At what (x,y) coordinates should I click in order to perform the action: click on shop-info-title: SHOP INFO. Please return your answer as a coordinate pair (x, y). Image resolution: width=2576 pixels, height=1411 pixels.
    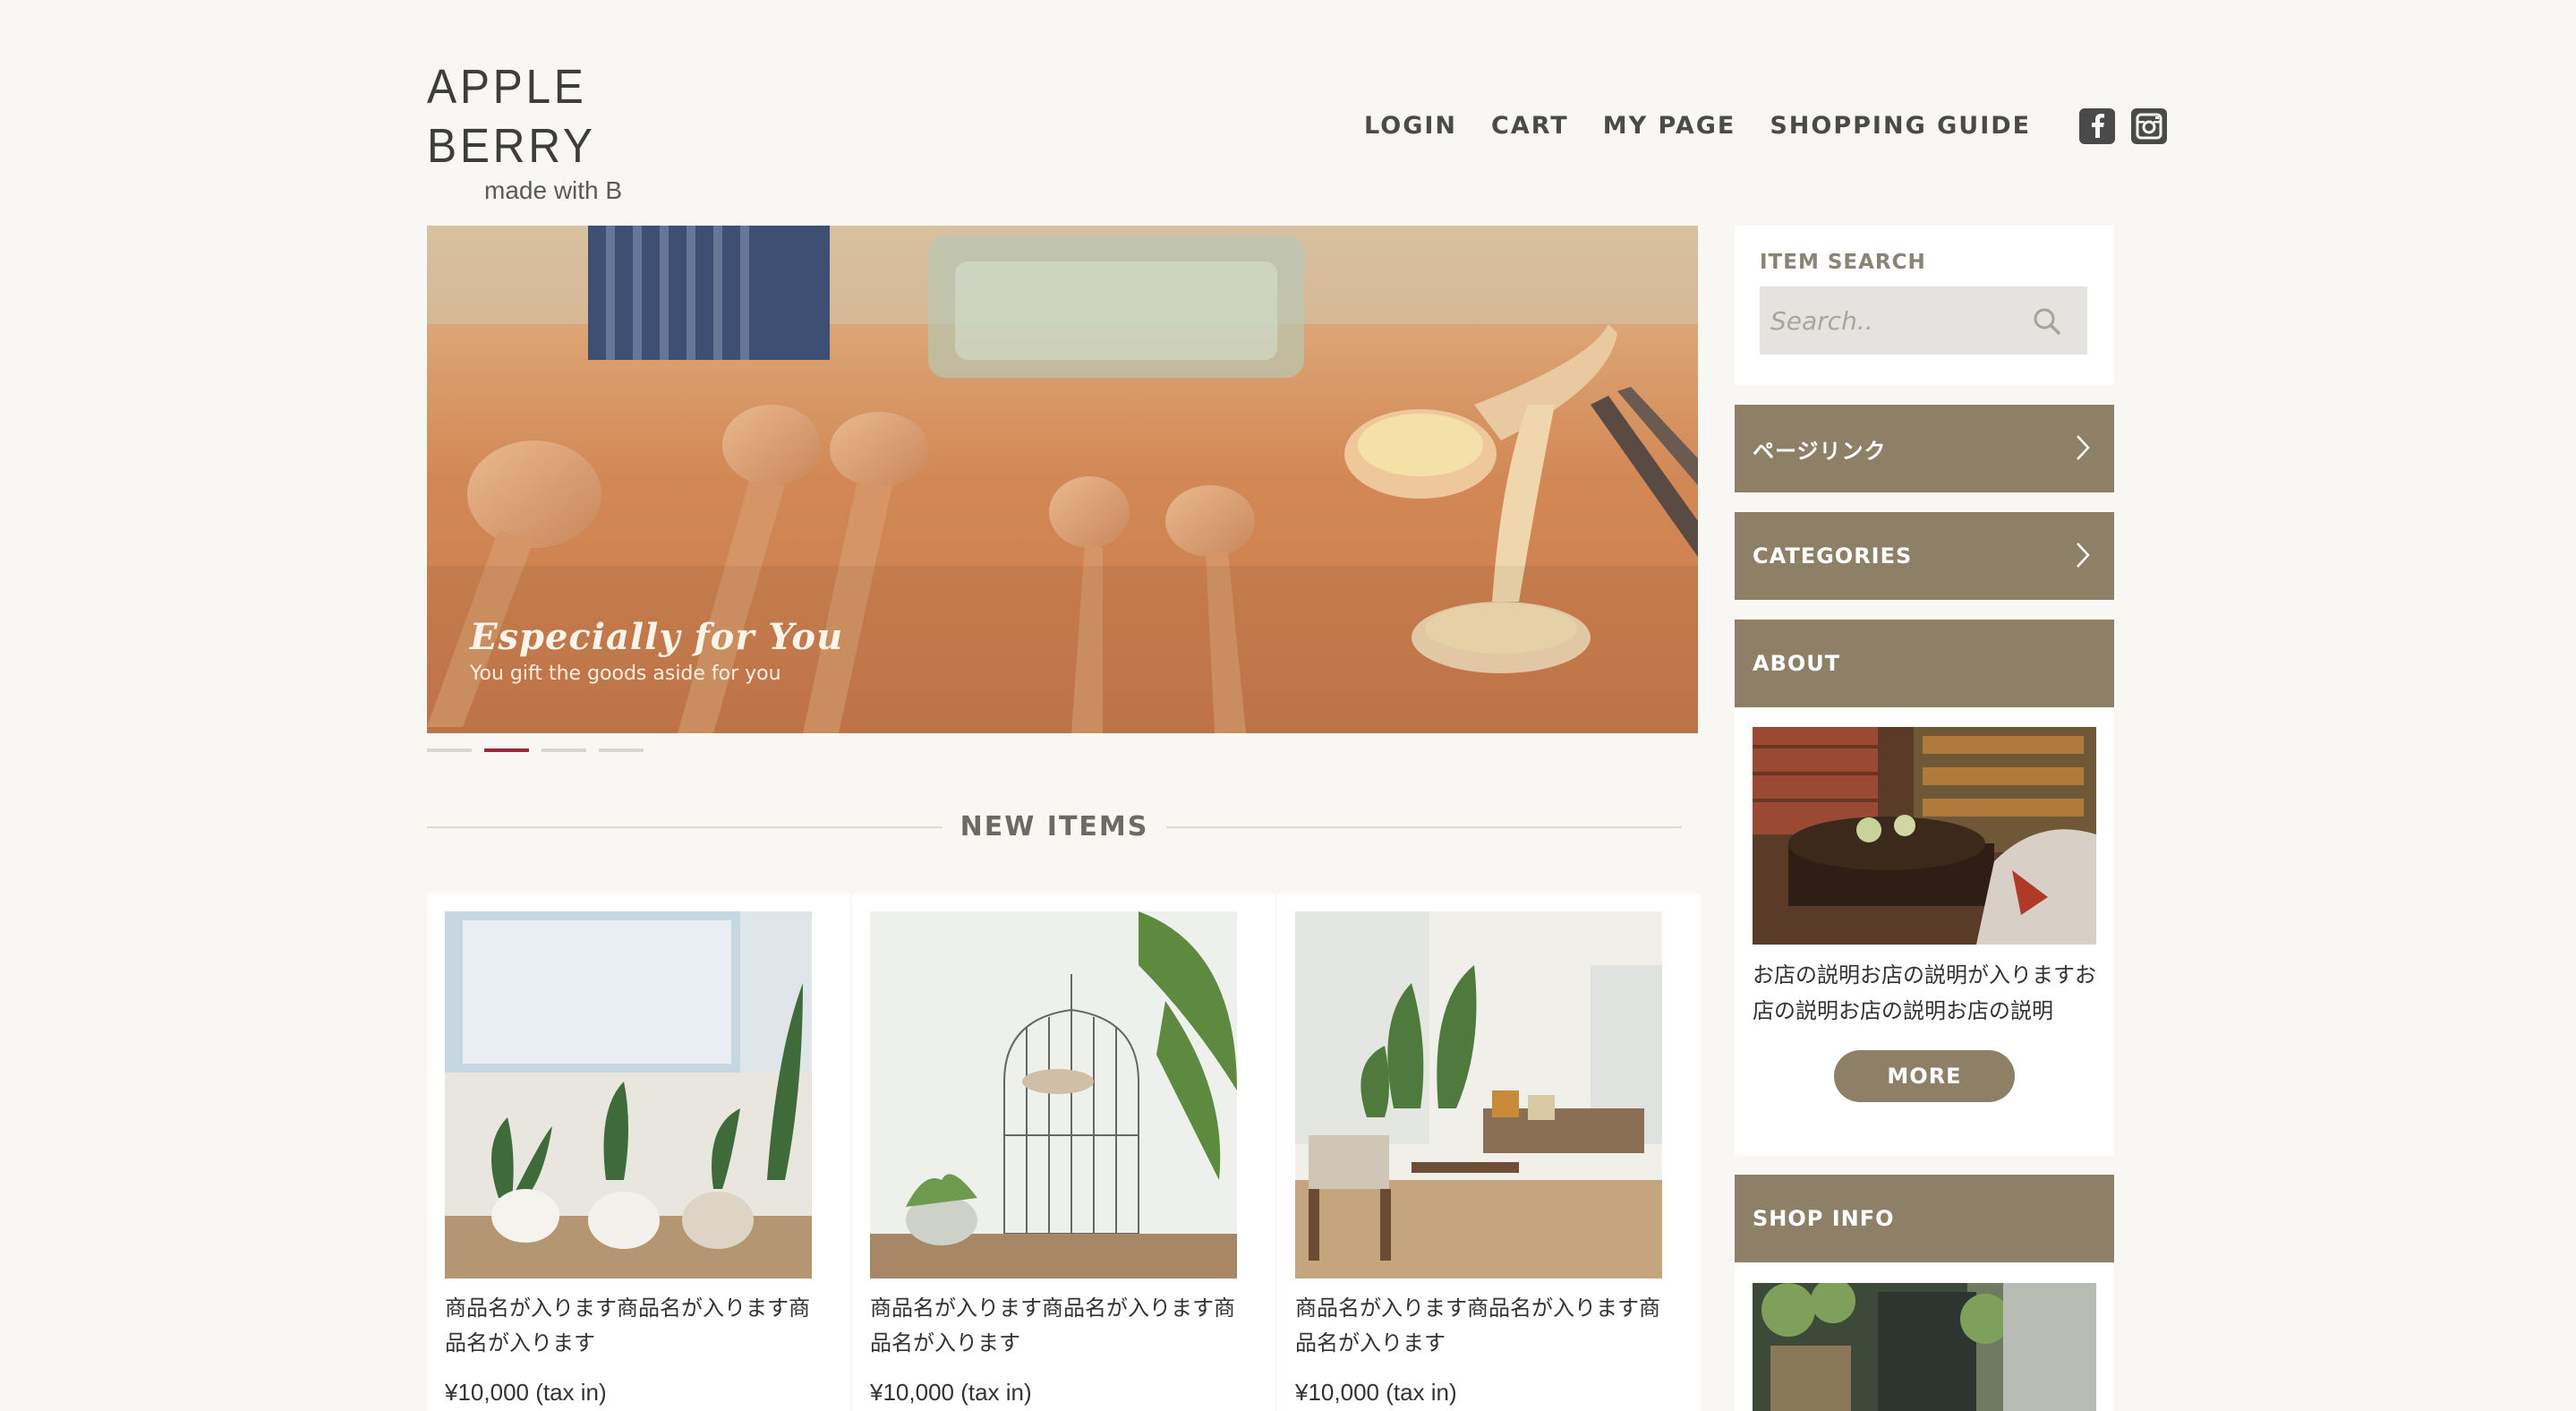
    Looking at the image, I should click on (1824, 1218).